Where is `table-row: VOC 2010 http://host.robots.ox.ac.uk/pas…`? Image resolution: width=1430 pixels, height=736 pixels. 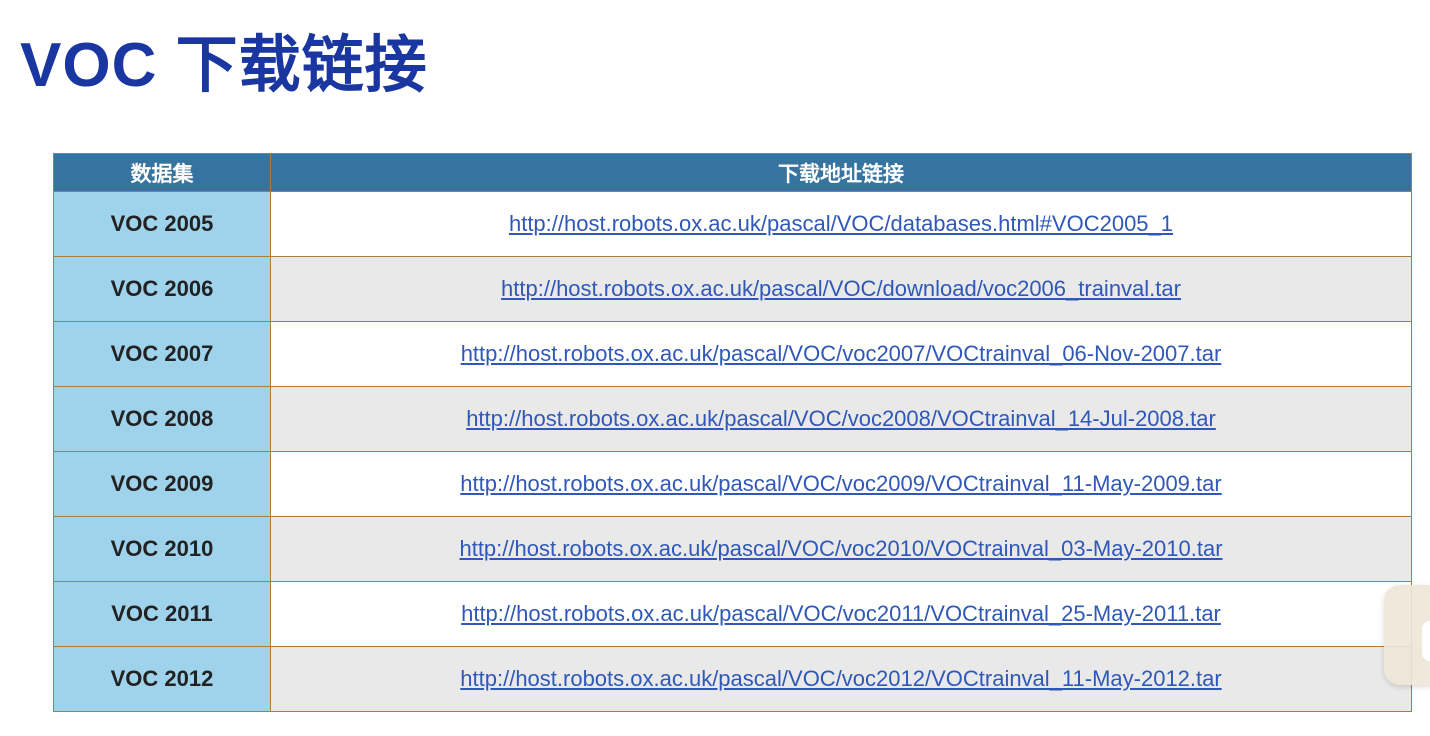
table-row: VOC 2010 http://host.robots.ox.ac.uk/pas… is located at coordinates (732, 549).